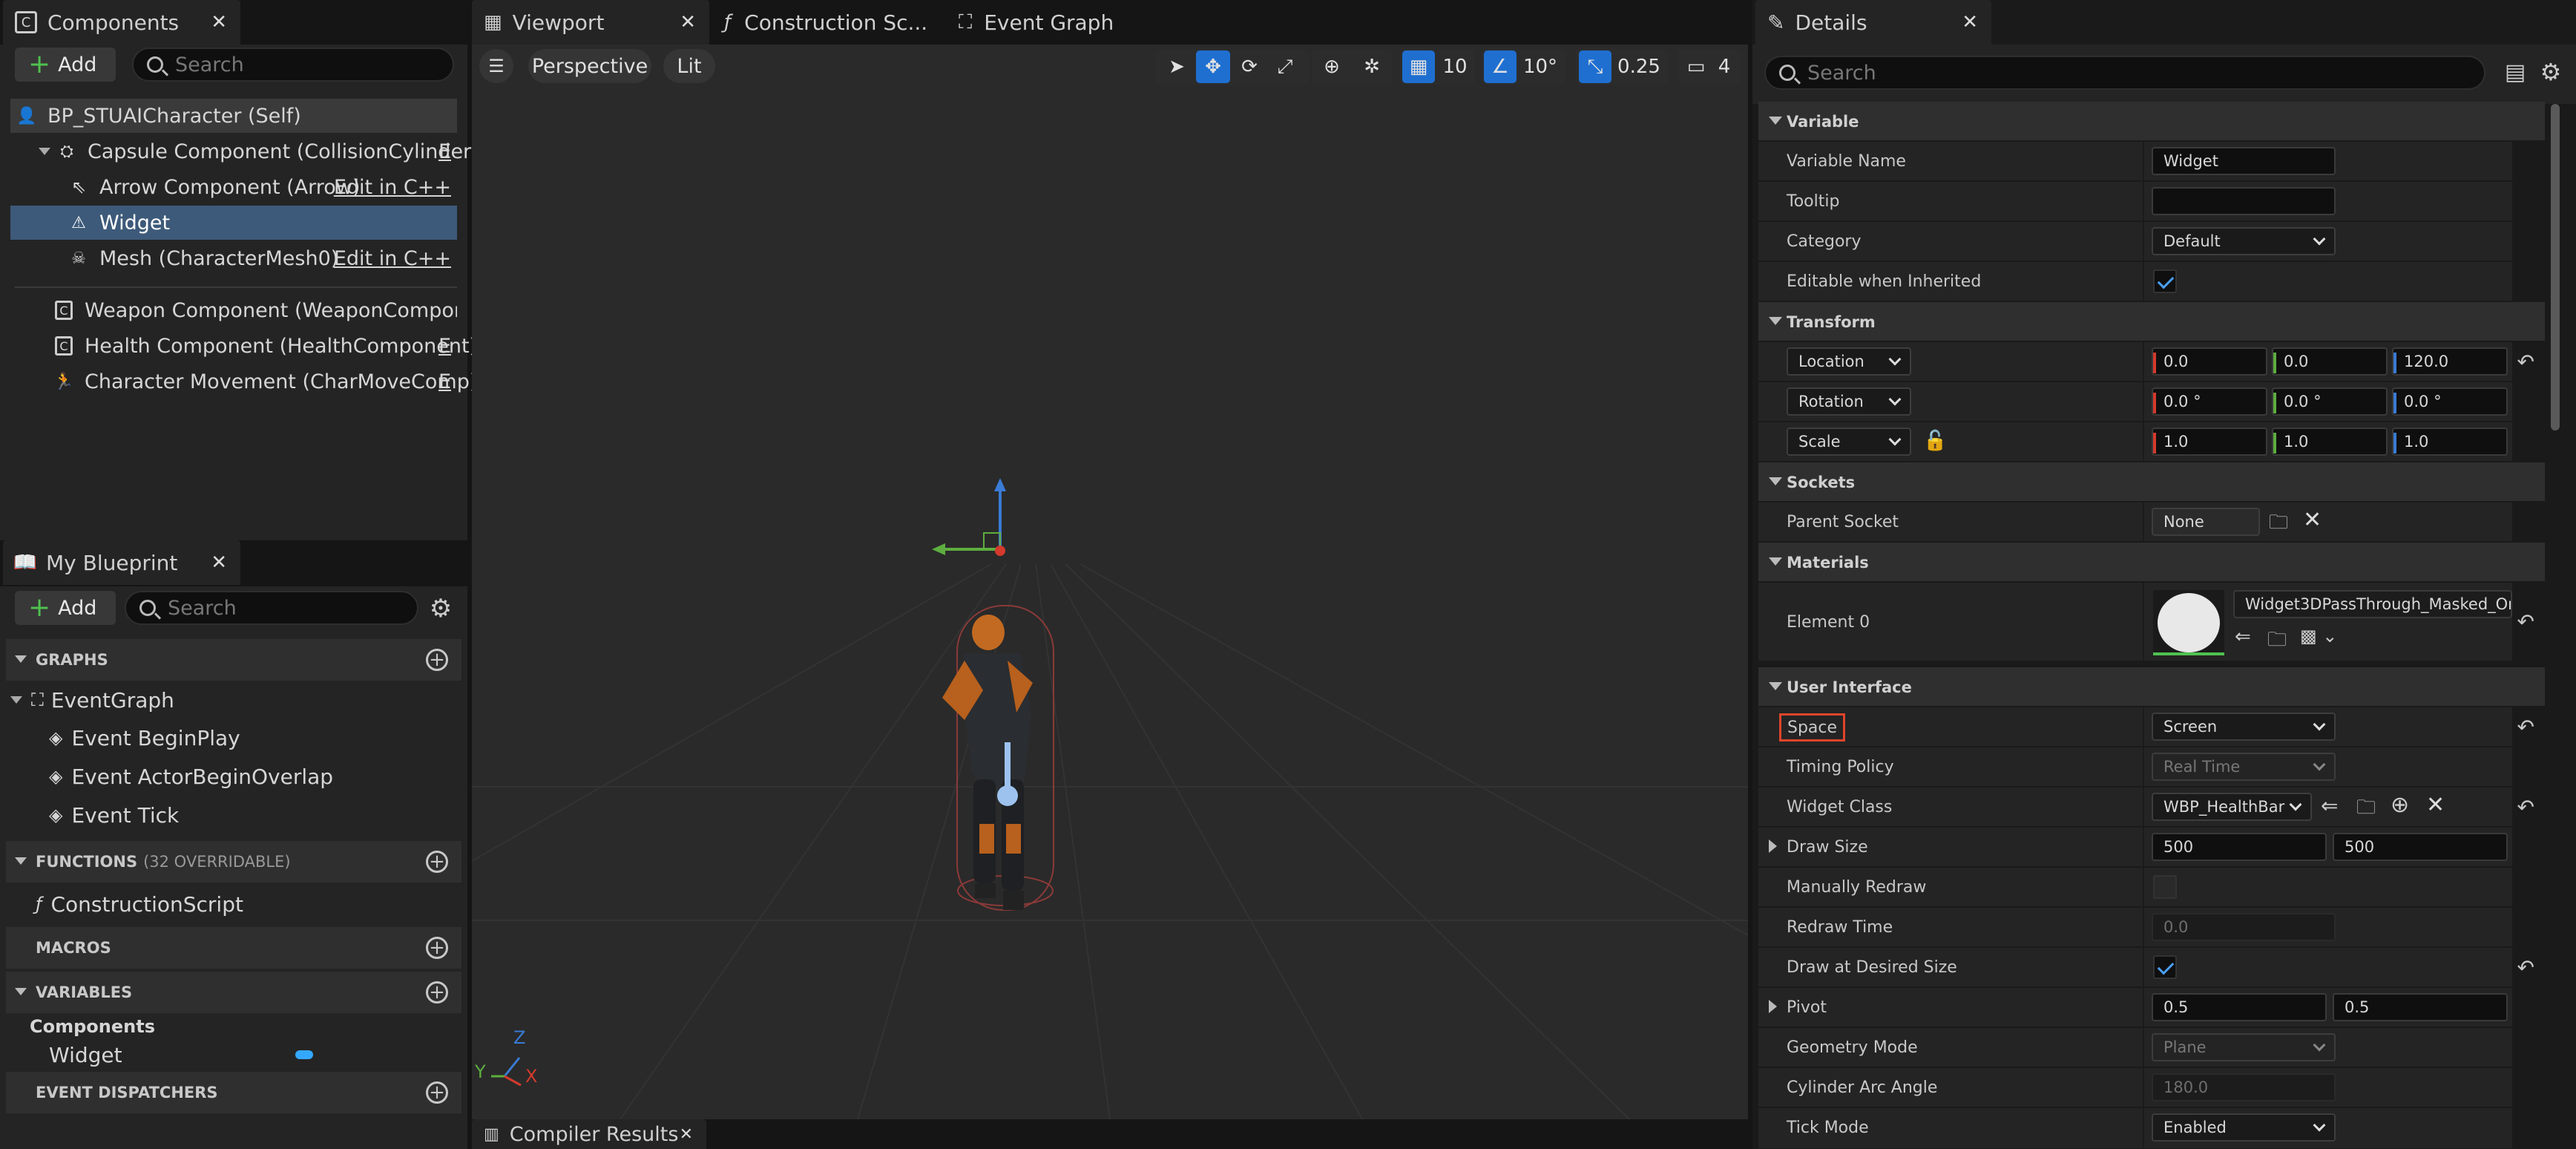 The height and width of the screenshot is (1149, 2576). I want to click on section-user-interface: User Interface, so click(2151, 687).